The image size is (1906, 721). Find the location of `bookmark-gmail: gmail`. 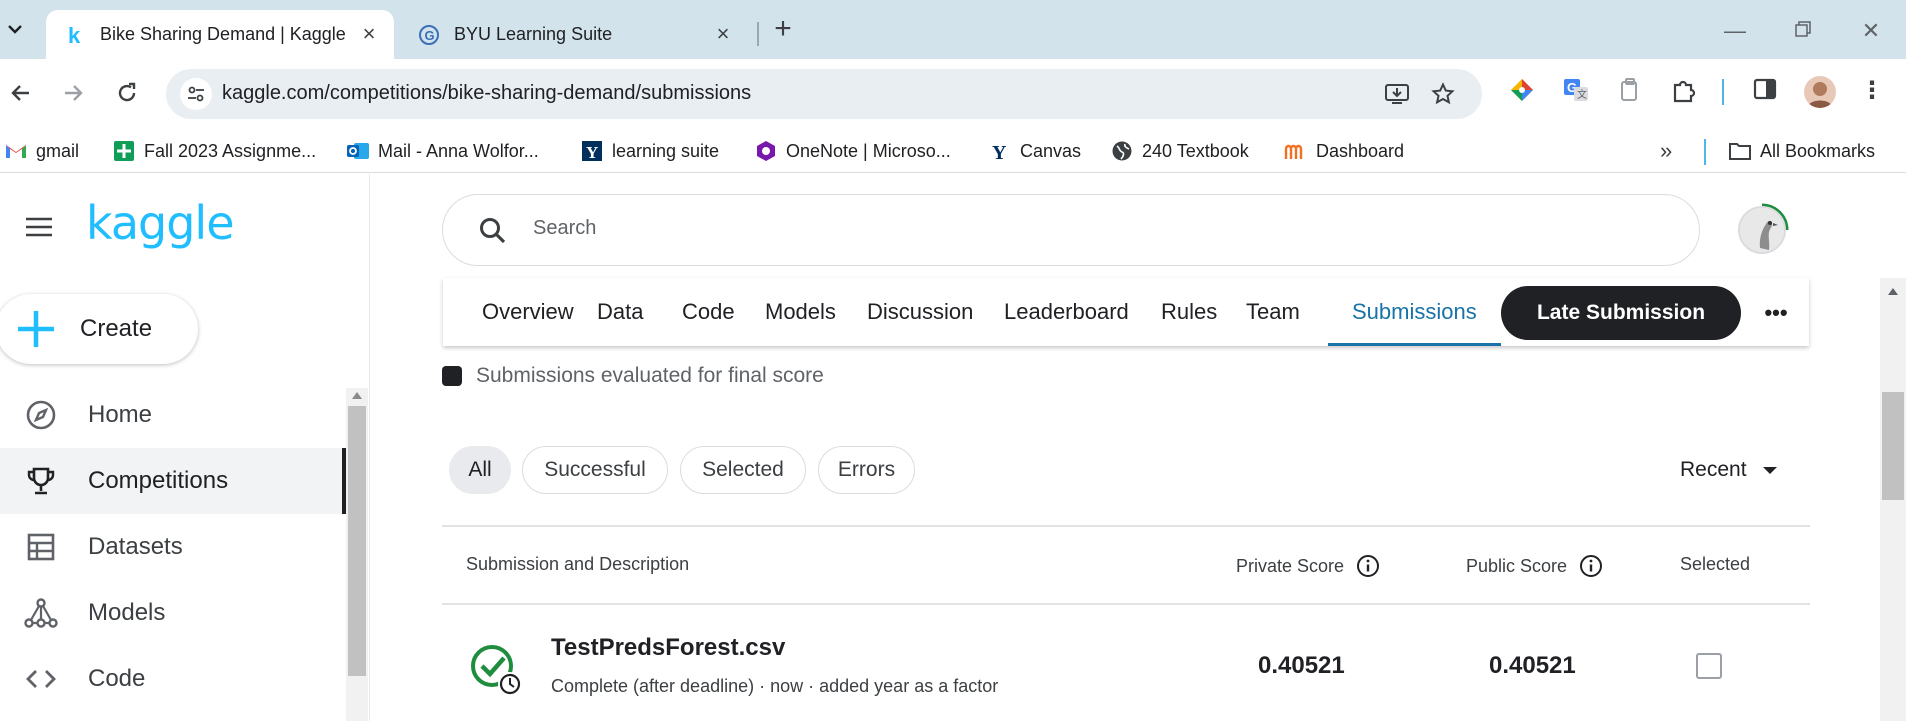

bookmark-gmail: gmail is located at coordinates (41, 151).